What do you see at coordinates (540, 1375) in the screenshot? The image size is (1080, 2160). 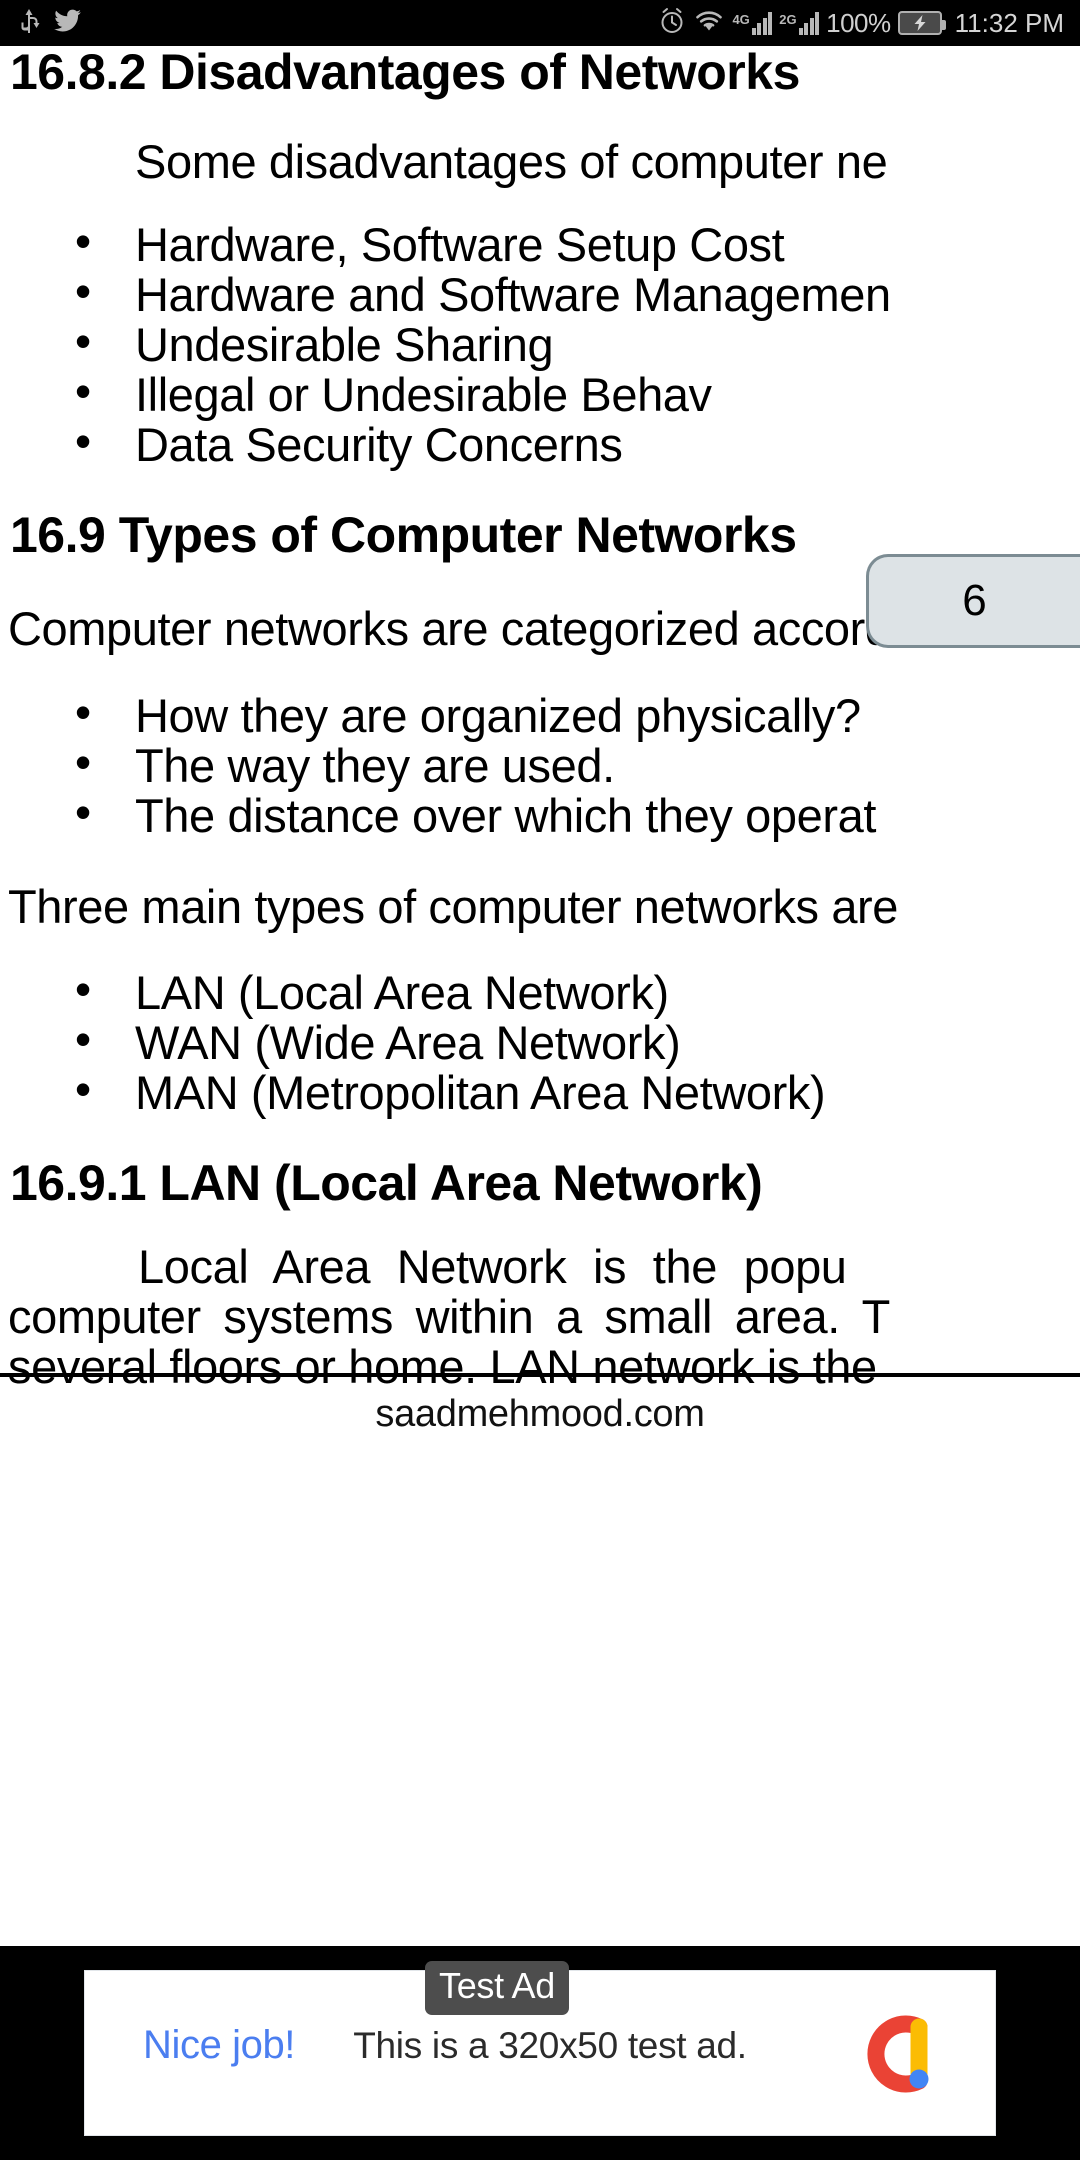 I see `footer-divider` at bounding box center [540, 1375].